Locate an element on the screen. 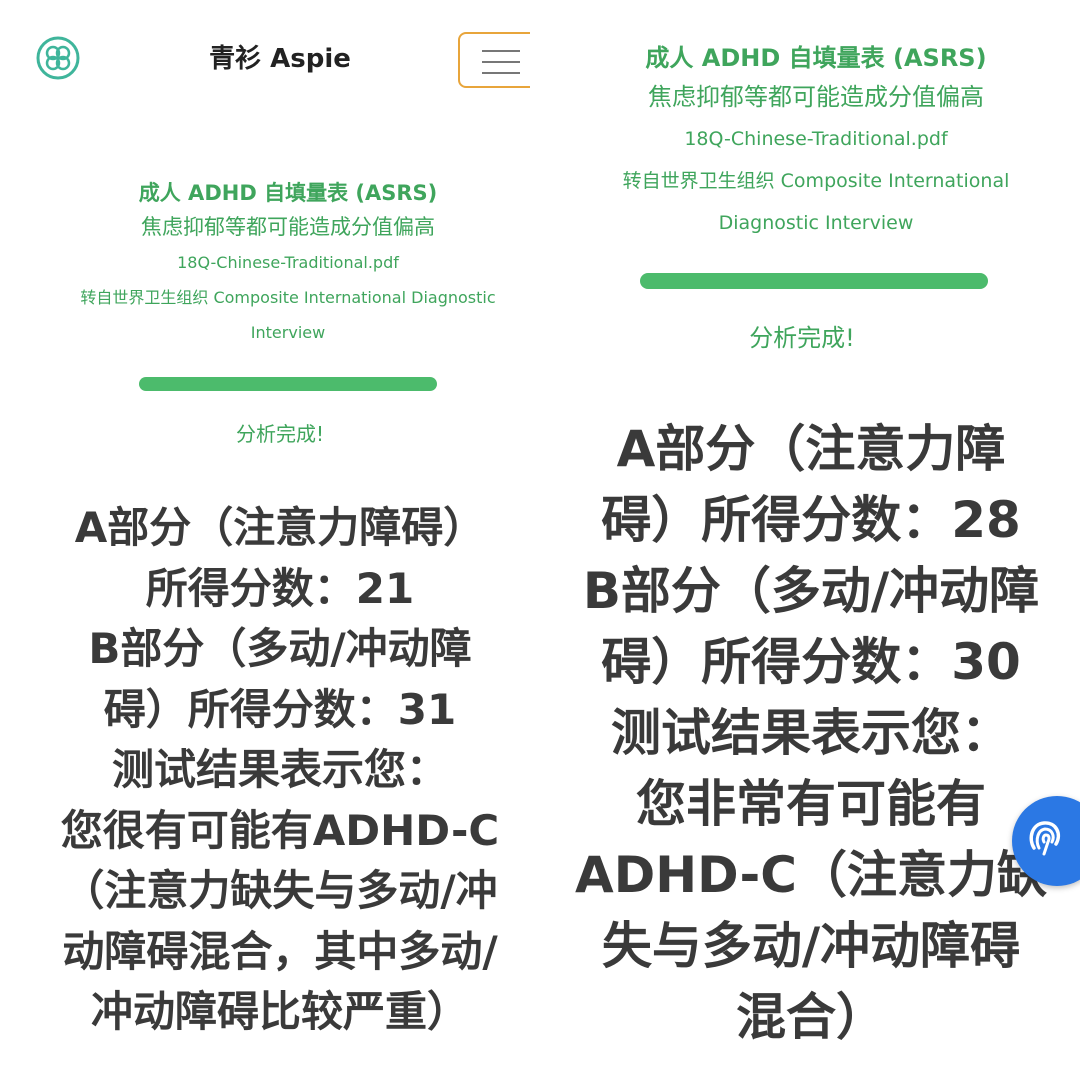 This screenshot has height=1080, width=1080. result-line: 您非常有可能有 is located at coordinates (811, 804).